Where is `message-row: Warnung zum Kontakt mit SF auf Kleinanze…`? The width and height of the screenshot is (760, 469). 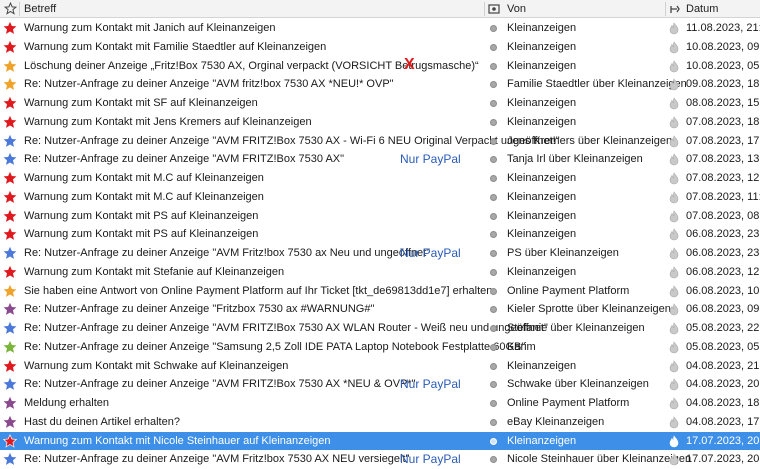 message-row: Warnung zum Kontakt mit SF auf Kleinanze… is located at coordinates (380, 103).